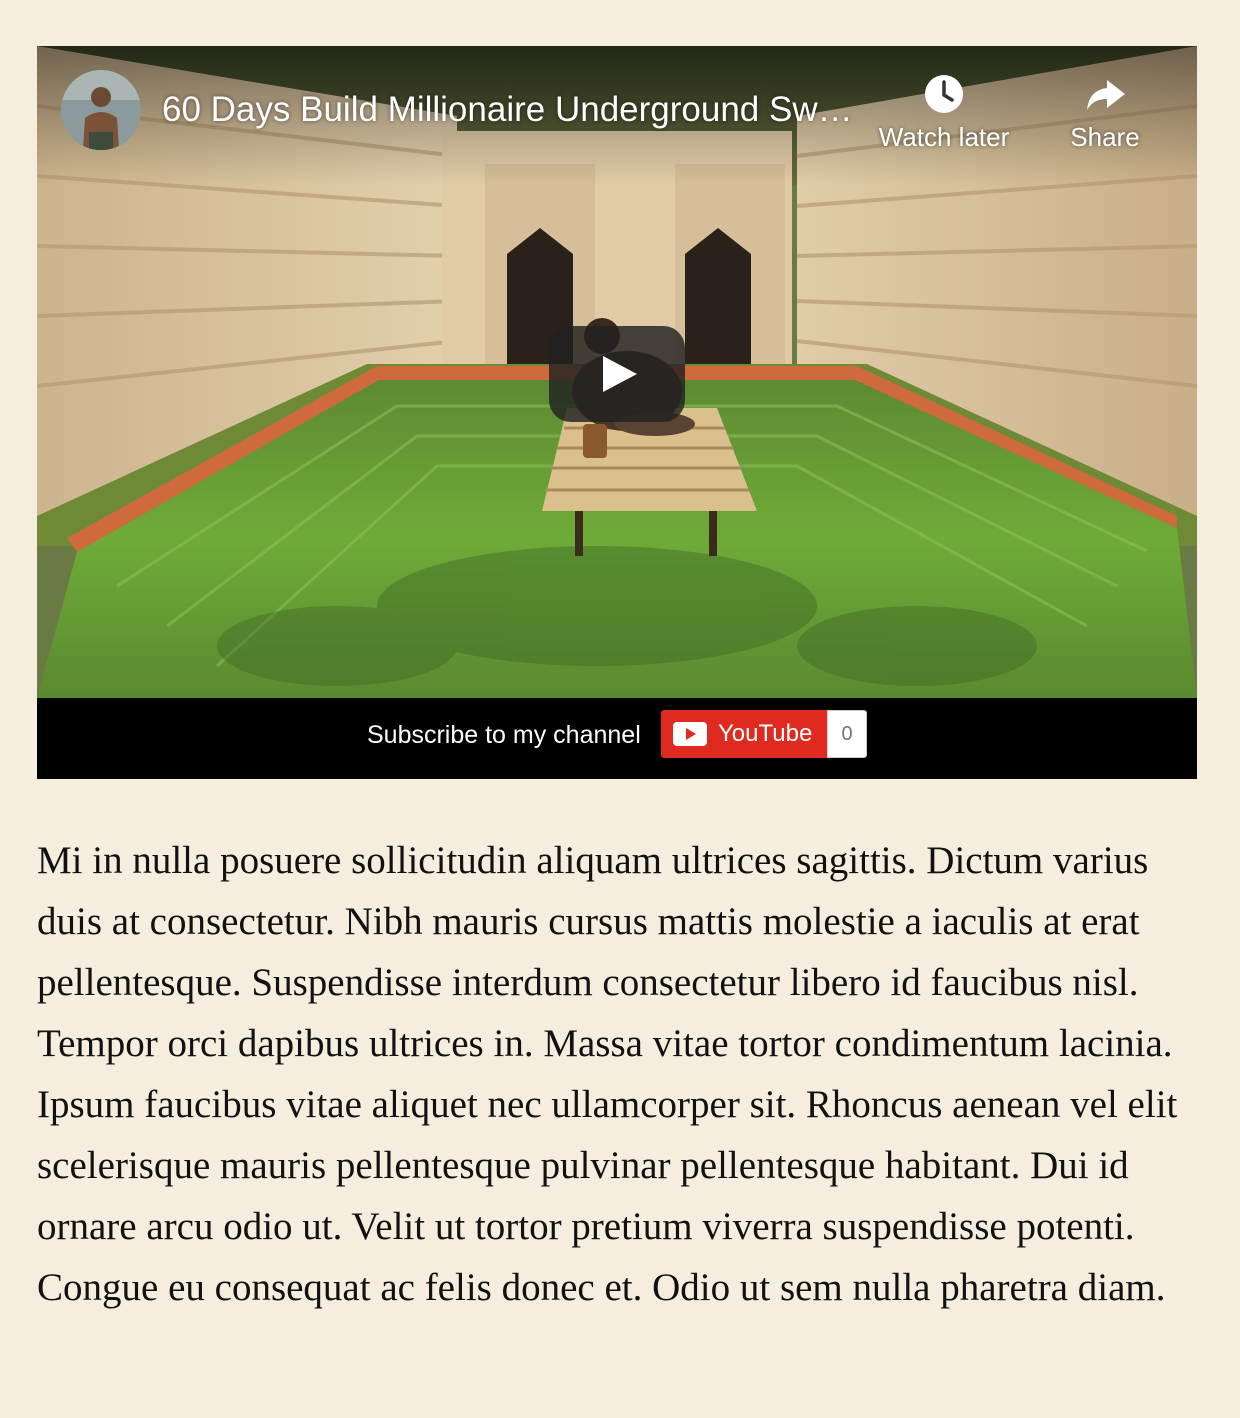  I want to click on watch-later-label: Watch later, so click(944, 137).